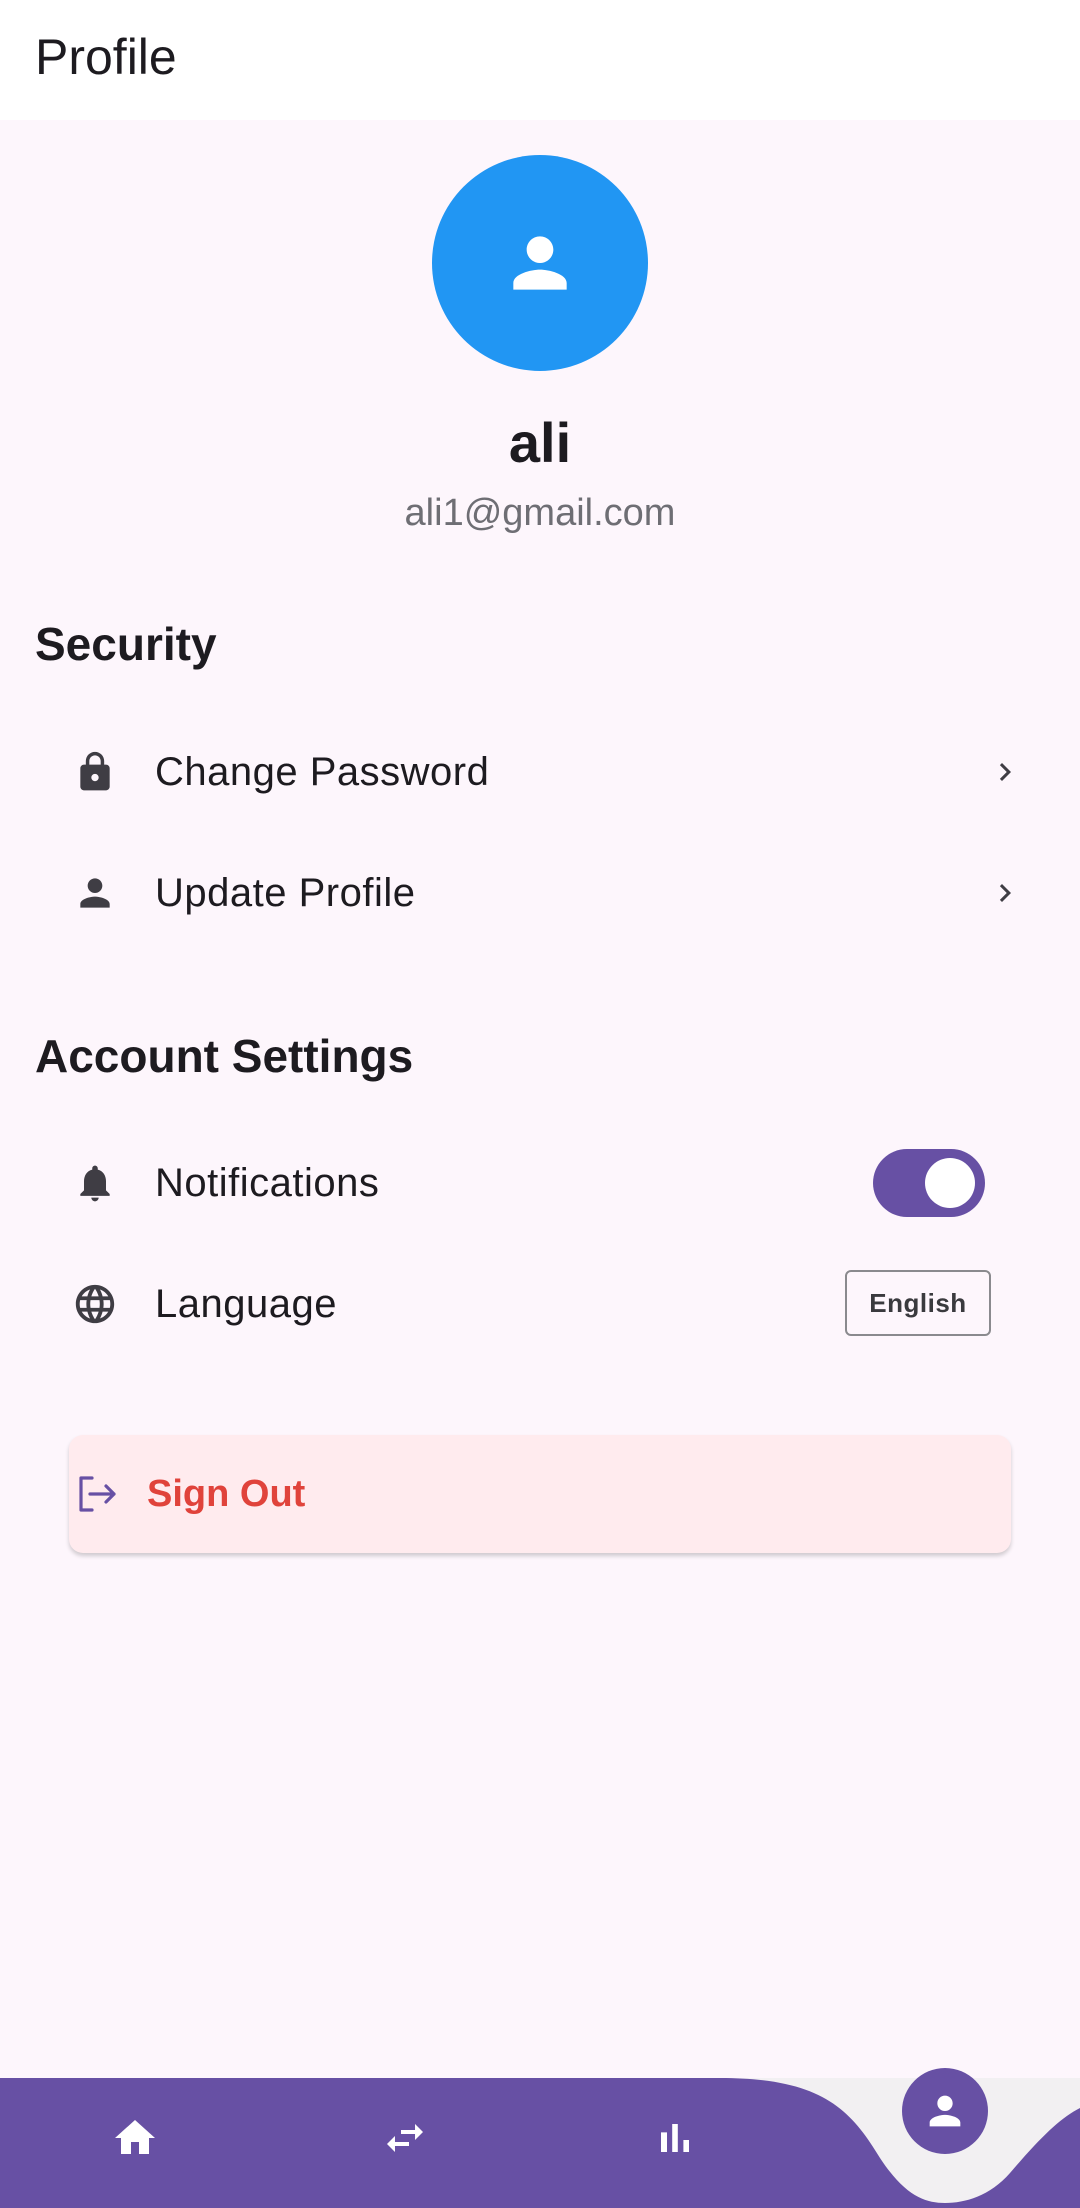 The image size is (1080, 2208). Describe the element at coordinates (97, 1494) in the screenshot. I see `logout-icon` at that location.